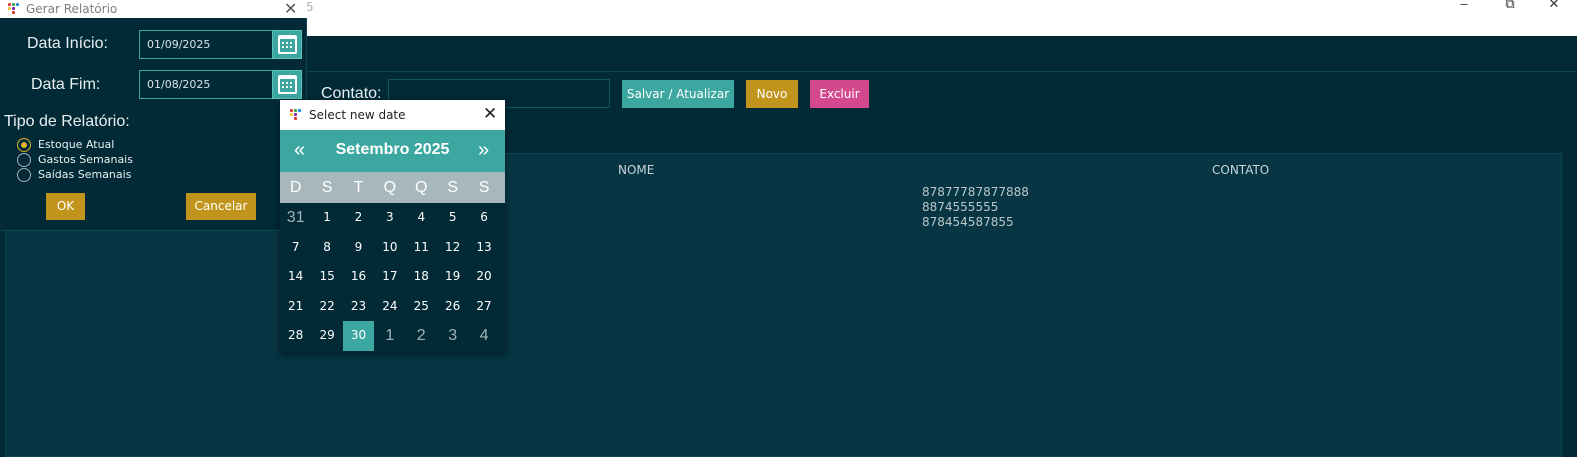 Image resolution: width=1577 pixels, height=457 pixels. I want to click on minimize-button: –, so click(1464, 5).